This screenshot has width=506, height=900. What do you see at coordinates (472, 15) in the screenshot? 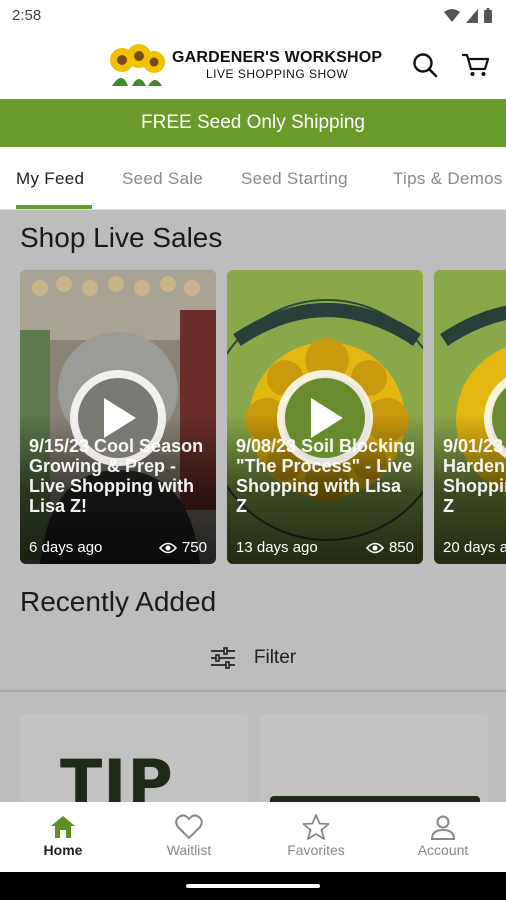
I see `signal-icon` at bounding box center [472, 15].